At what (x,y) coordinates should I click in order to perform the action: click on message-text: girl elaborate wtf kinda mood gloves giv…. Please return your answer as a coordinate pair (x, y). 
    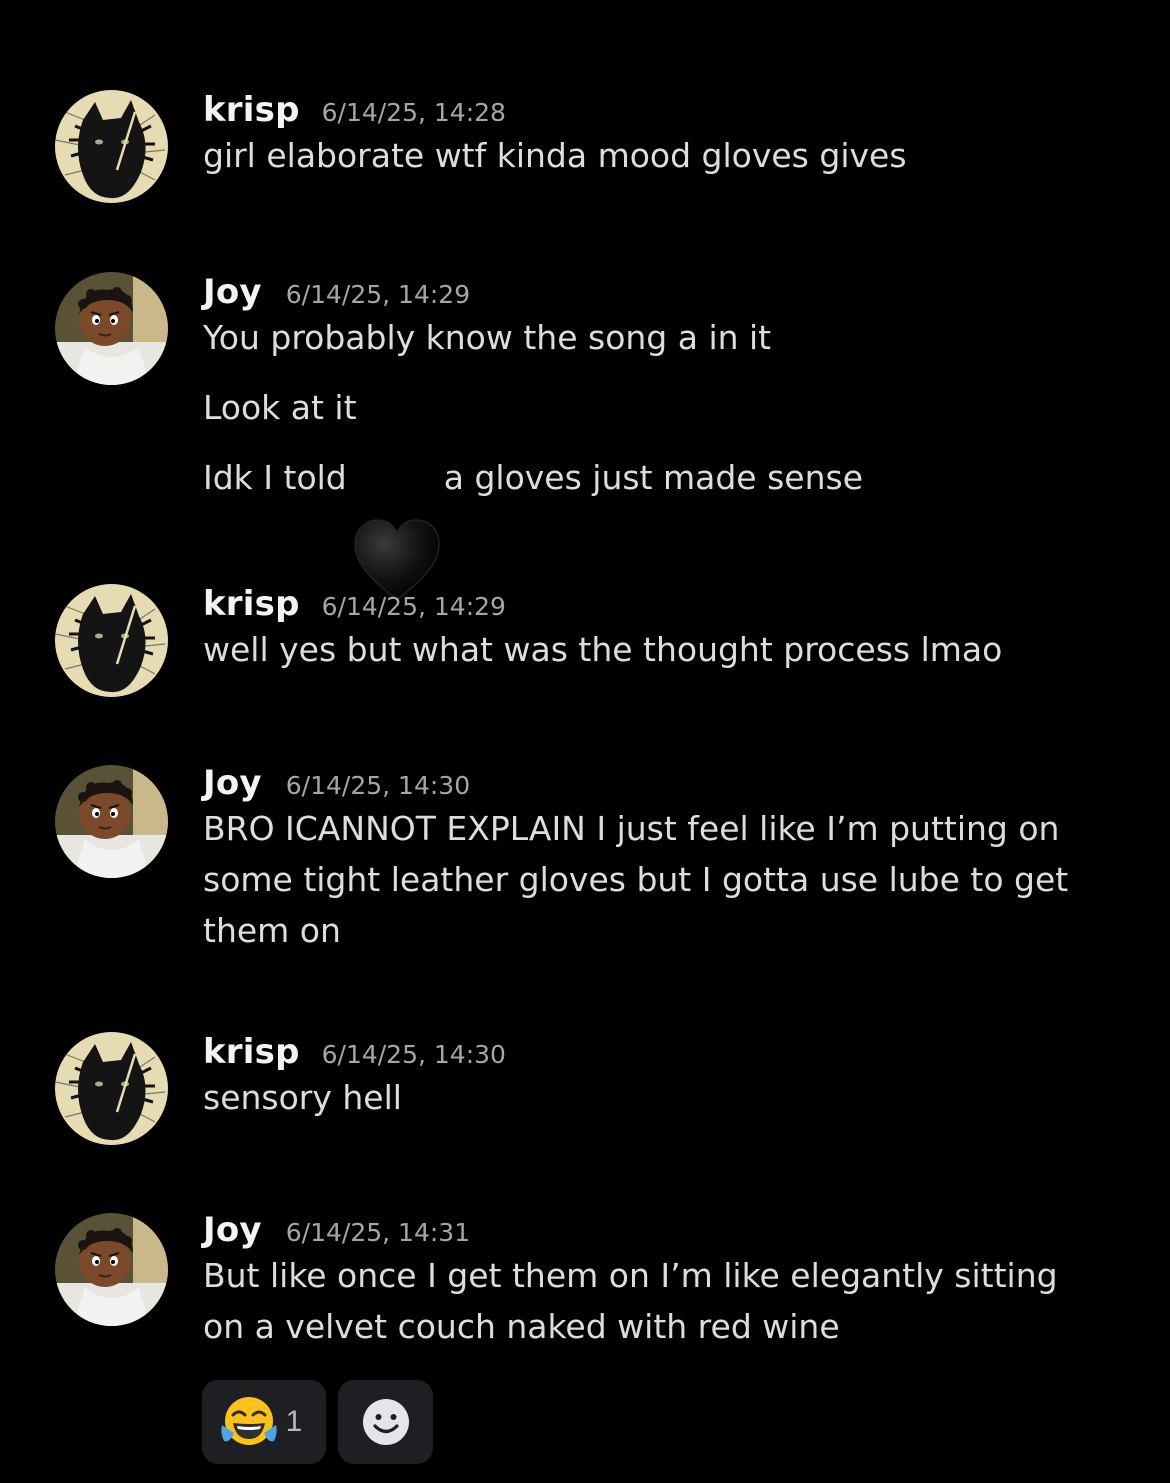
    Looking at the image, I should click on (555, 155).